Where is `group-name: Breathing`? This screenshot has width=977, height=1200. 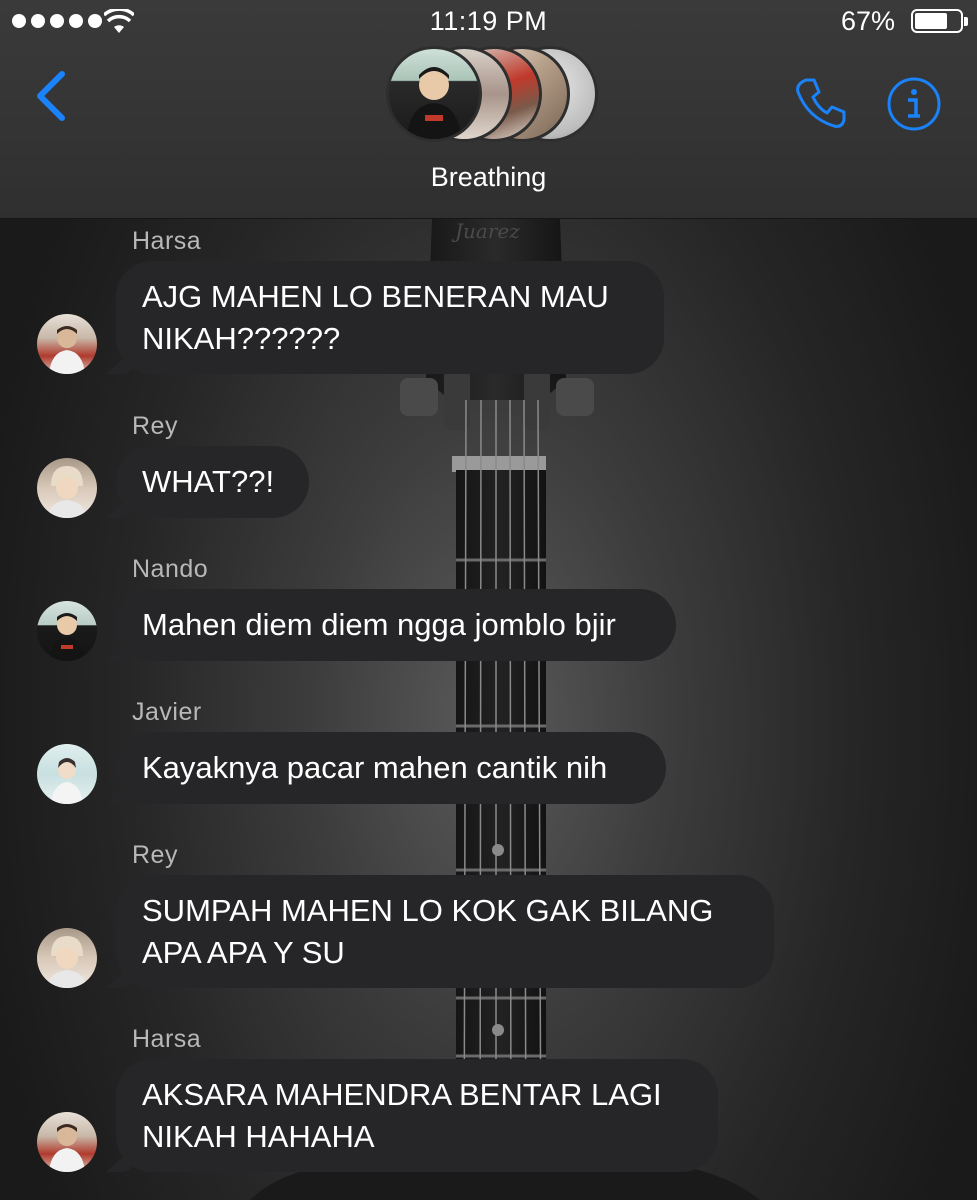 group-name: Breathing is located at coordinates (488, 177).